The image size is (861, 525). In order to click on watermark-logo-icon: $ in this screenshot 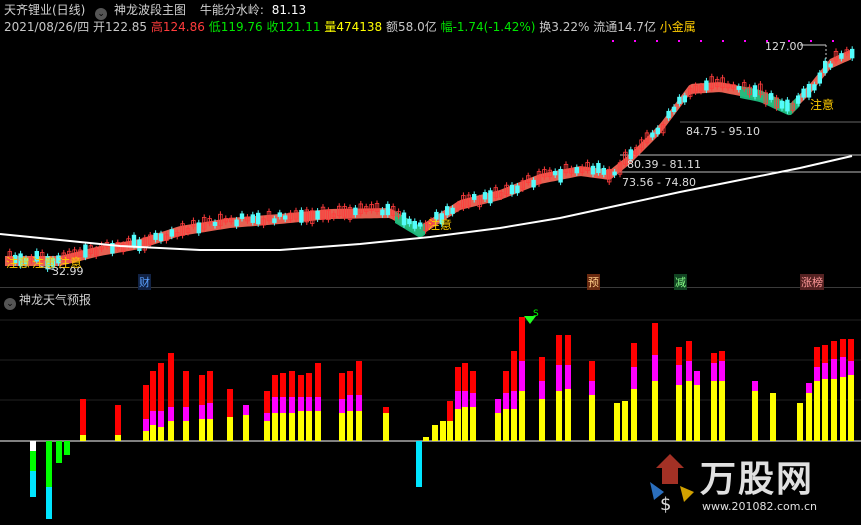, I will do `click(672, 484)`.